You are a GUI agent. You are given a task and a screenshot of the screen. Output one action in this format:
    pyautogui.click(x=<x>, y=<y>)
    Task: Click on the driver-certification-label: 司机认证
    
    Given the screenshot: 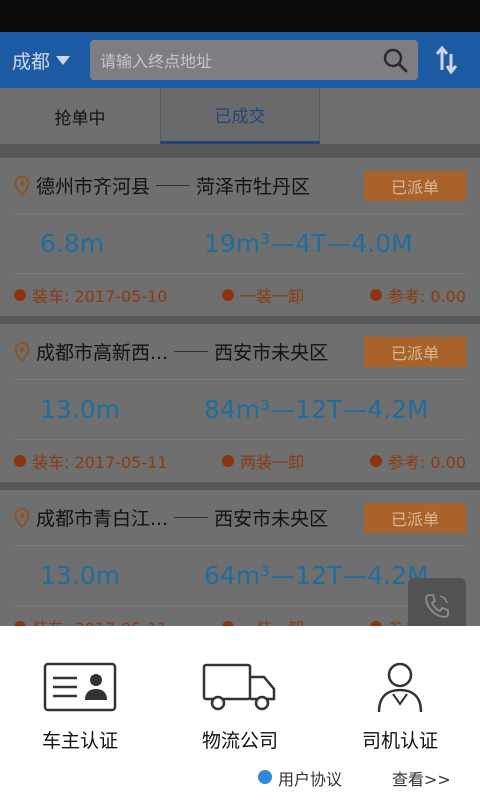 What is the action you would take?
    pyautogui.click(x=399, y=741)
    